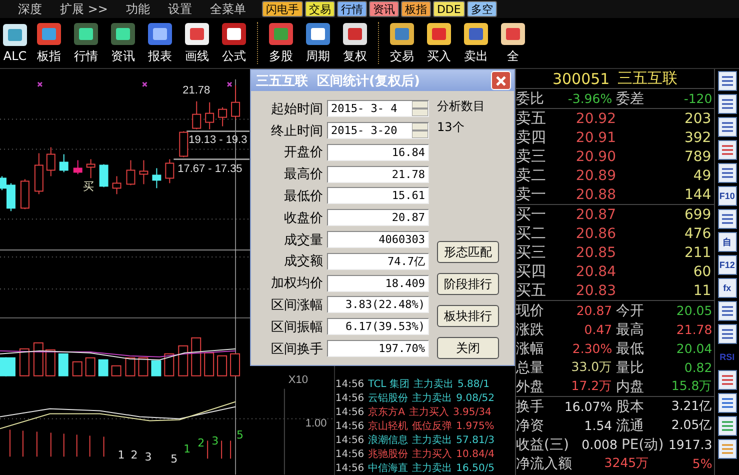 This screenshot has width=739, height=475. Describe the element at coordinates (451, 127) in the screenshot. I see `analysis-count: 13个` at that location.